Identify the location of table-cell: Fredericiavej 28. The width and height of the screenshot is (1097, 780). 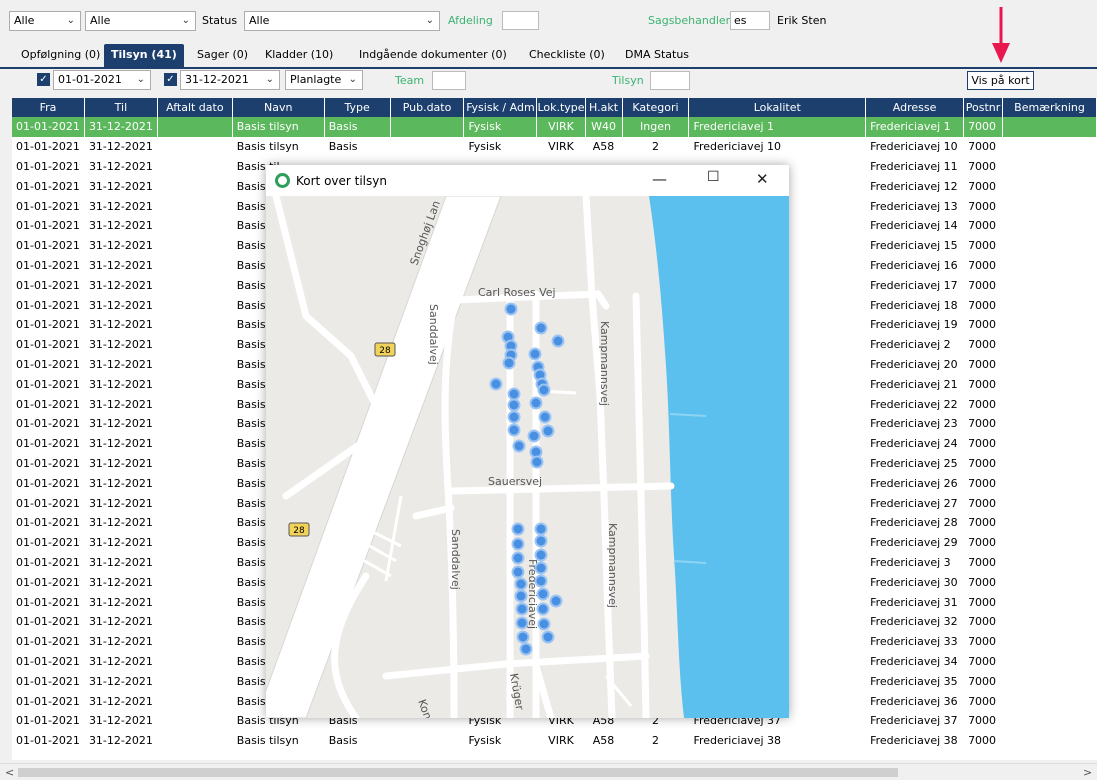
(915, 522).